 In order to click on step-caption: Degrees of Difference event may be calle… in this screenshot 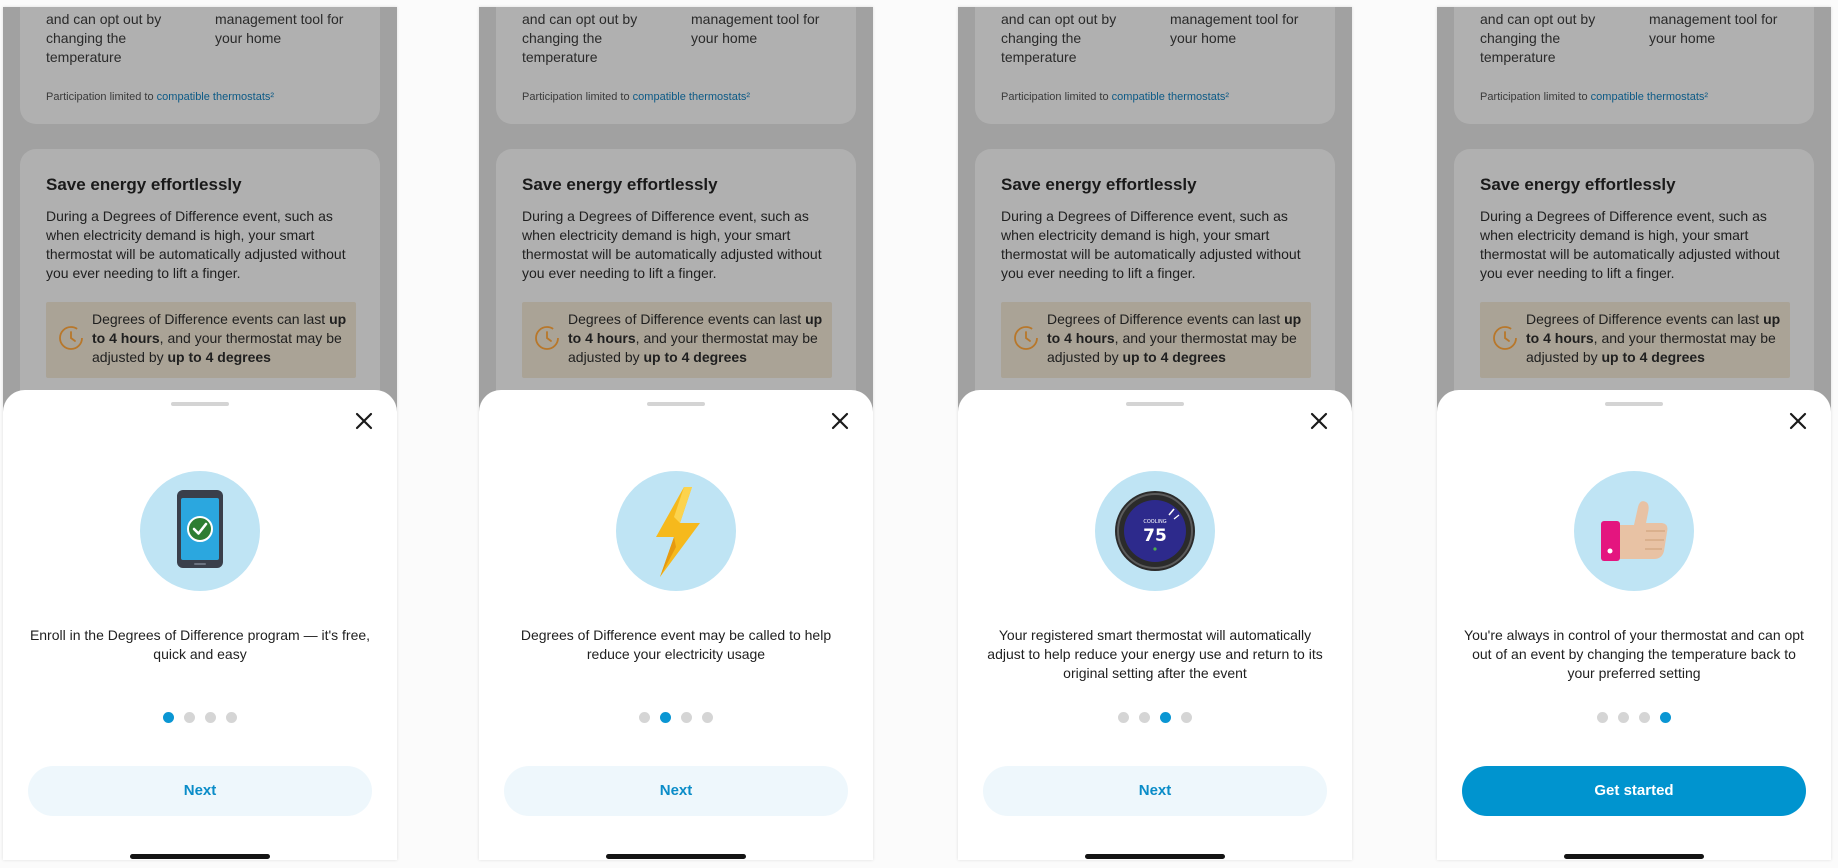, I will do `click(676, 644)`.